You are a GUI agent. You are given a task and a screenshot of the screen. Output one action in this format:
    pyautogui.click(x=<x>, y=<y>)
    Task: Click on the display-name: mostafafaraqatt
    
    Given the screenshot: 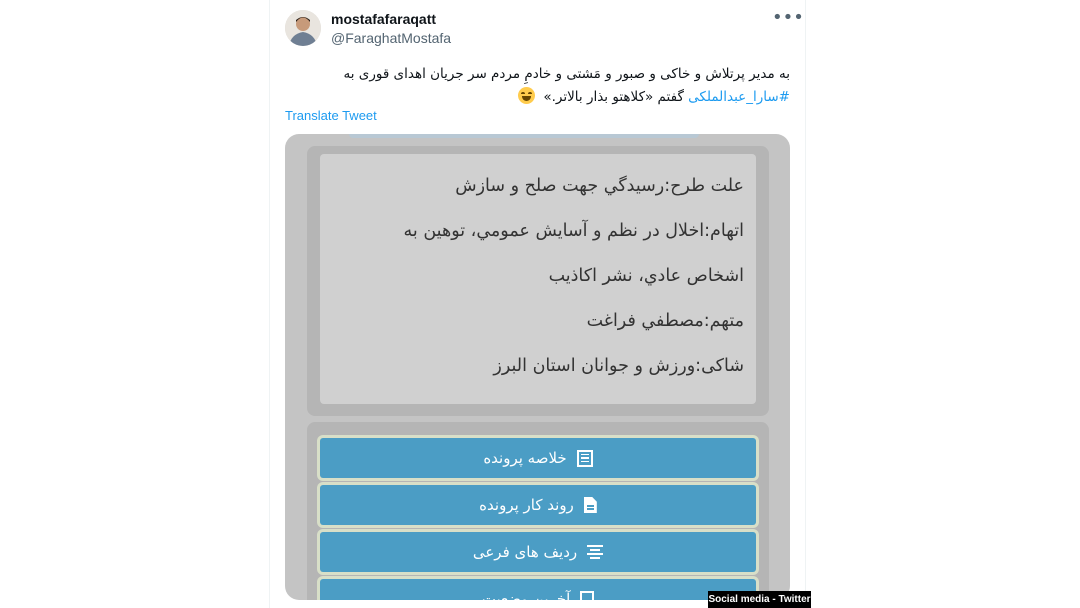 What is the action you would take?
    pyautogui.click(x=391, y=19)
    